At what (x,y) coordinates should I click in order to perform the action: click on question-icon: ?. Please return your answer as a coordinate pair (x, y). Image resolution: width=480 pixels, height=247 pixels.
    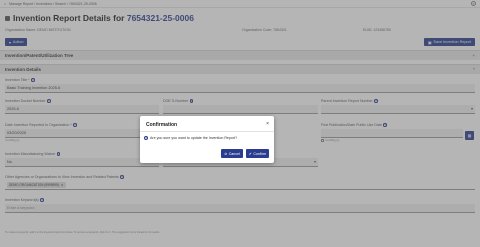
    Looking at the image, I should click on (146, 138).